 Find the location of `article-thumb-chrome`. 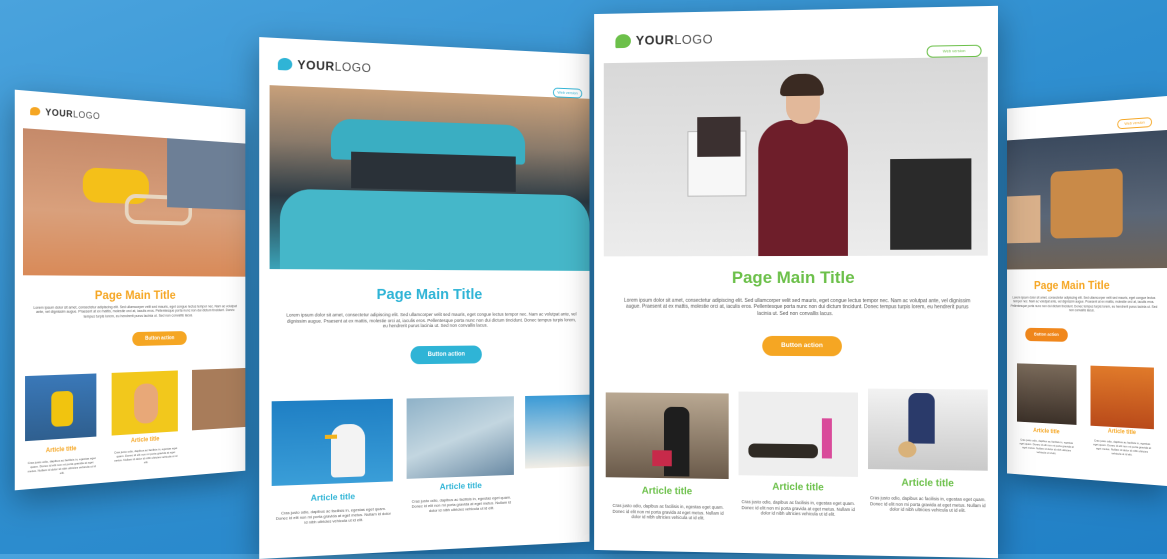

article-thumb-chrome is located at coordinates (460, 437).